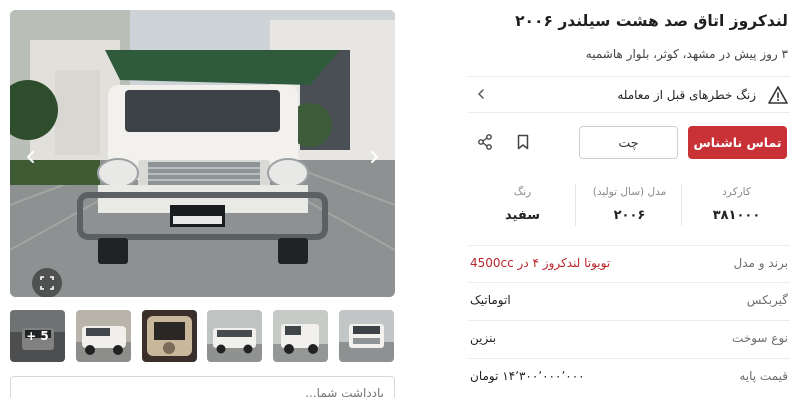 The width and height of the screenshot is (800, 398). What do you see at coordinates (736, 206) in the screenshot?
I see `stat-mileage: کارکرد ۳۸۱۰۰۰` at bounding box center [736, 206].